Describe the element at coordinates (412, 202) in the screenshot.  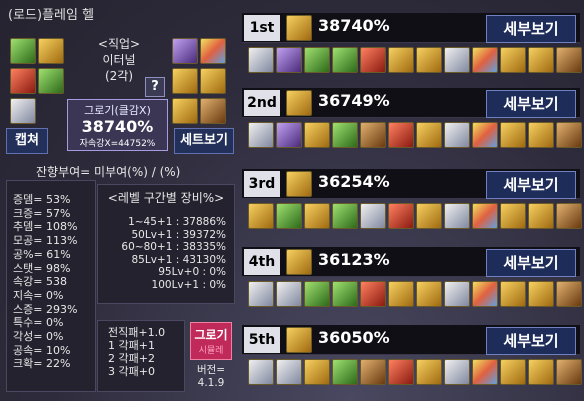
I see `ranking-panel-3: 3rd 36254% 세부보기` at that location.